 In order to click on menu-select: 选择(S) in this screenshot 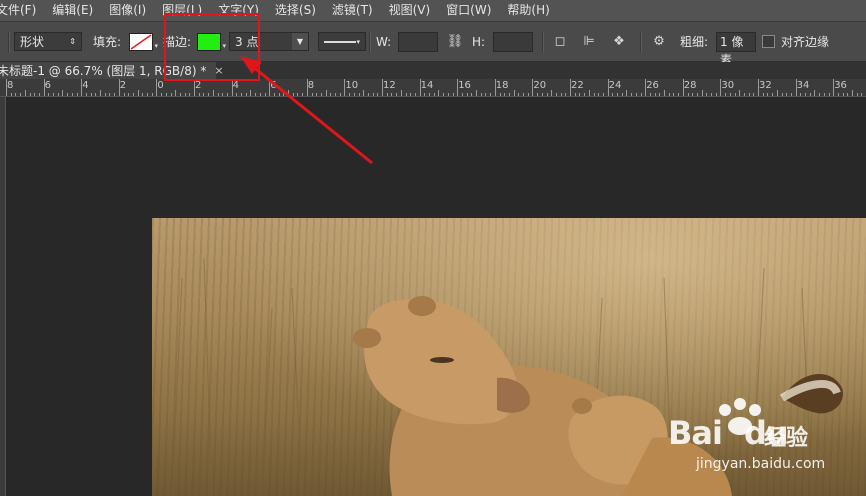, I will do `click(295, 10)`.